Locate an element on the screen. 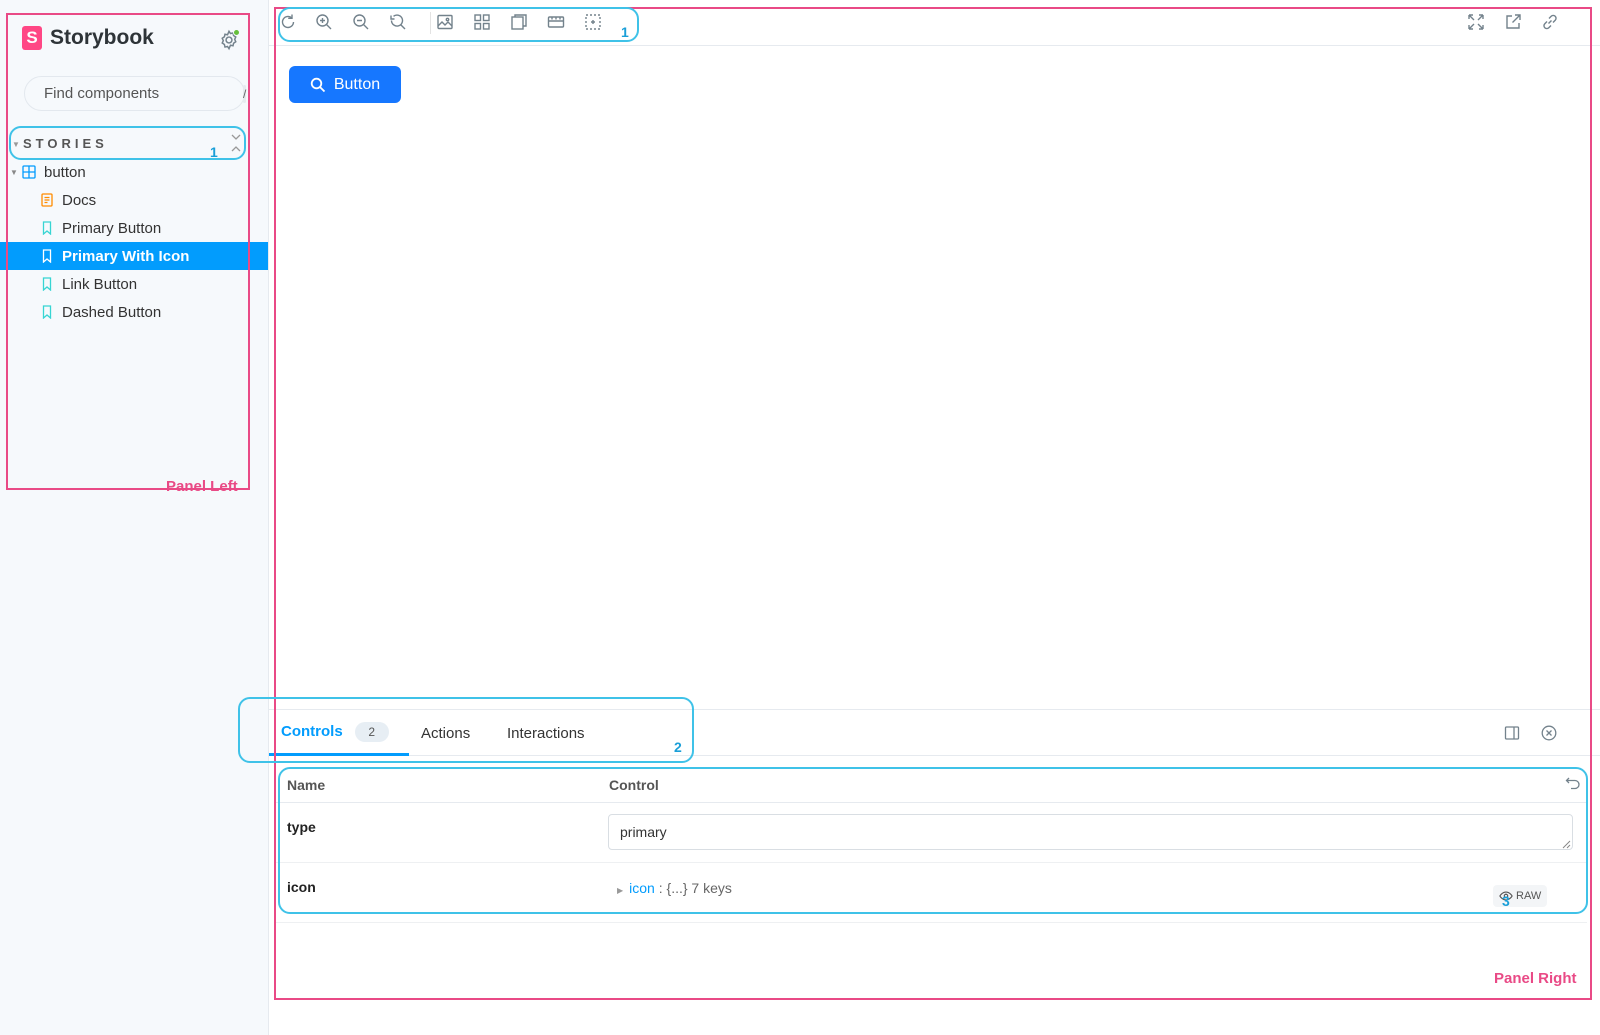 The height and width of the screenshot is (1035, 1600). annotation-panel-right-label: Panel Right is located at coordinates (1535, 978).